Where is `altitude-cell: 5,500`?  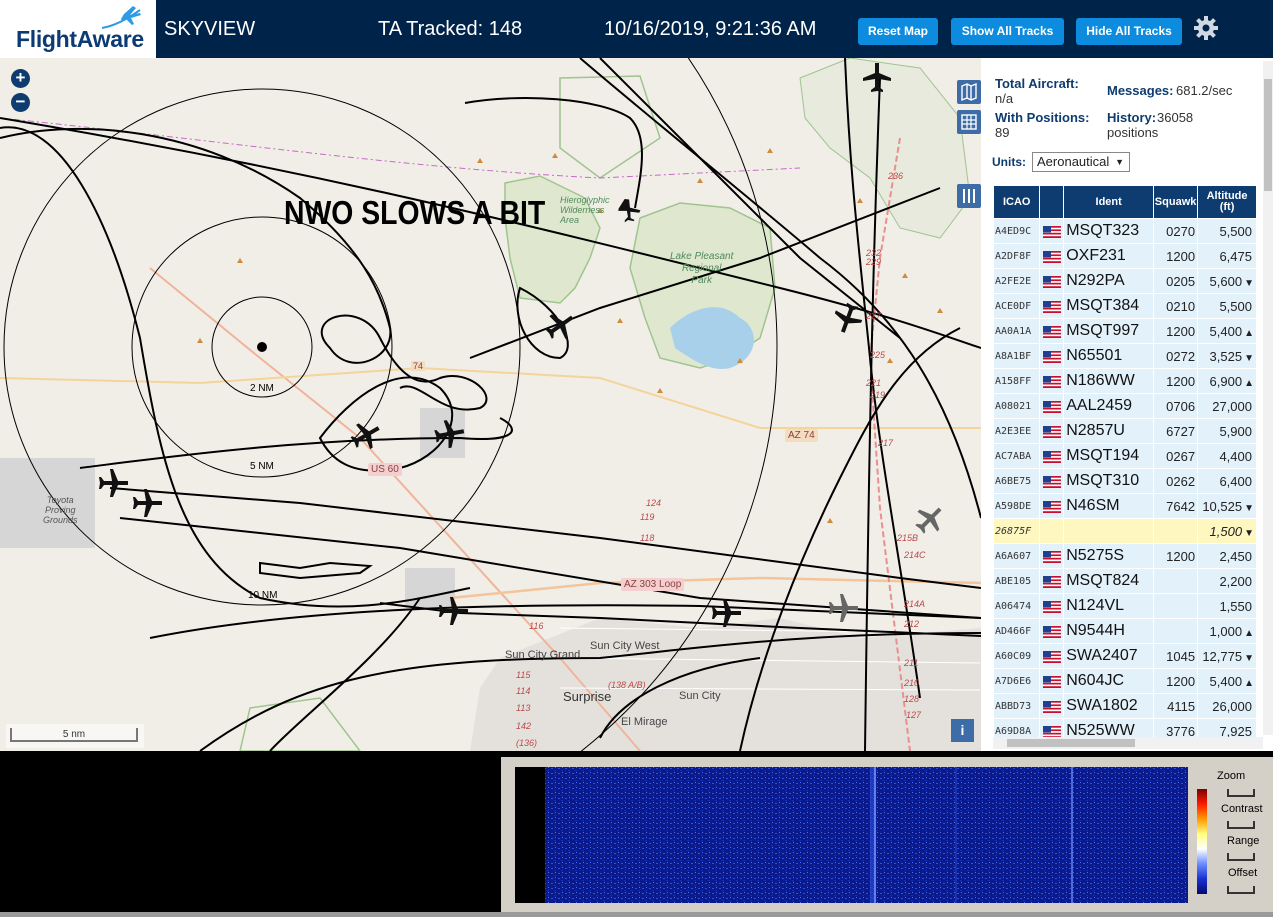 altitude-cell: 5,500 is located at coordinates (1227, 231).